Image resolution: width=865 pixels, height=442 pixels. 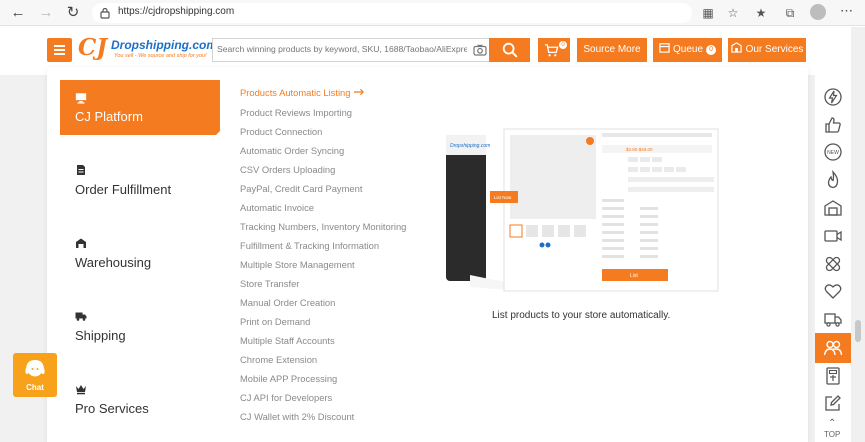 What do you see at coordinates (297, 416) in the screenshot?
I see `feature-link: CJ Wallet with 2% Discount` at bounding box center [297, 416].